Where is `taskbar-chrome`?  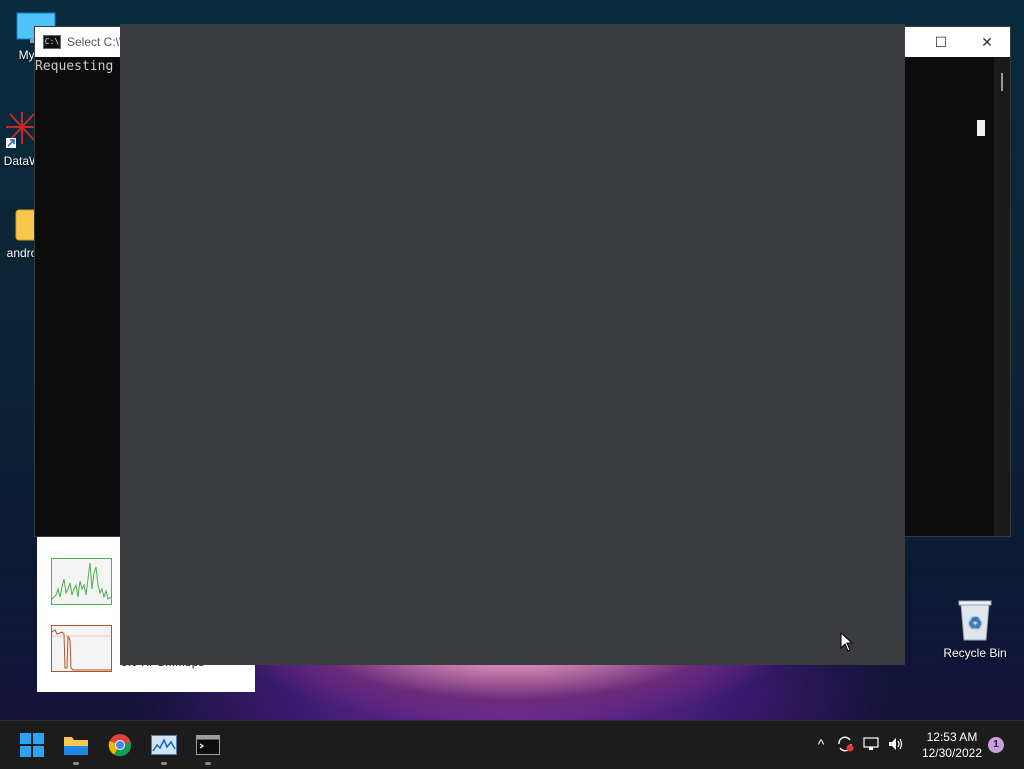 taskbar-chrome is located at coordinates (120, 745).